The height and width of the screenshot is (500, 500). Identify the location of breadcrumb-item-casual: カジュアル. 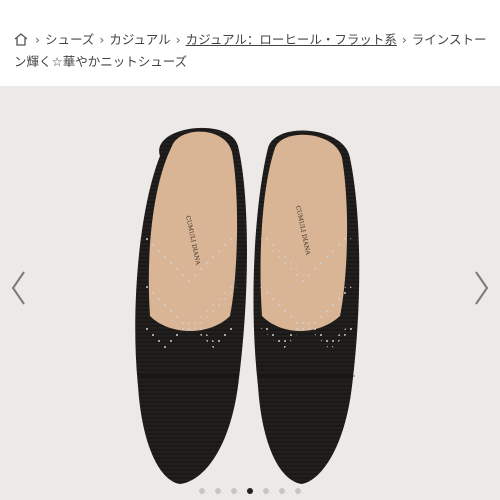
(139, 39).